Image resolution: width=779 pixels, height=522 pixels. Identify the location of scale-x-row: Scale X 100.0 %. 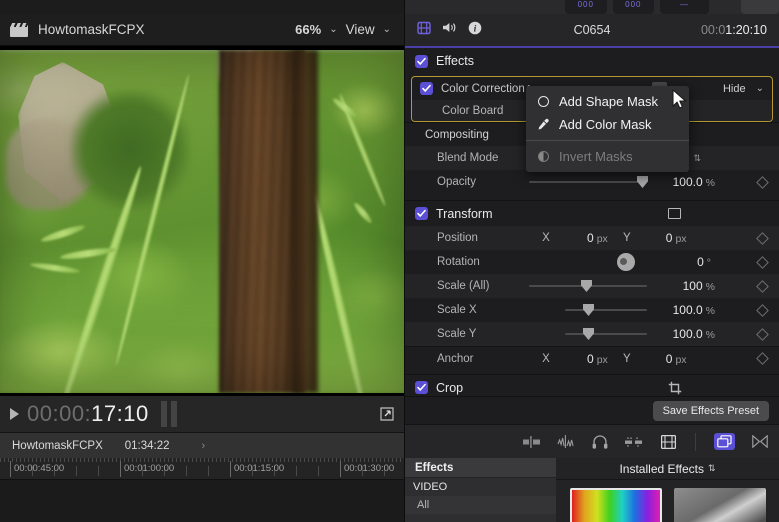
(592, 310).